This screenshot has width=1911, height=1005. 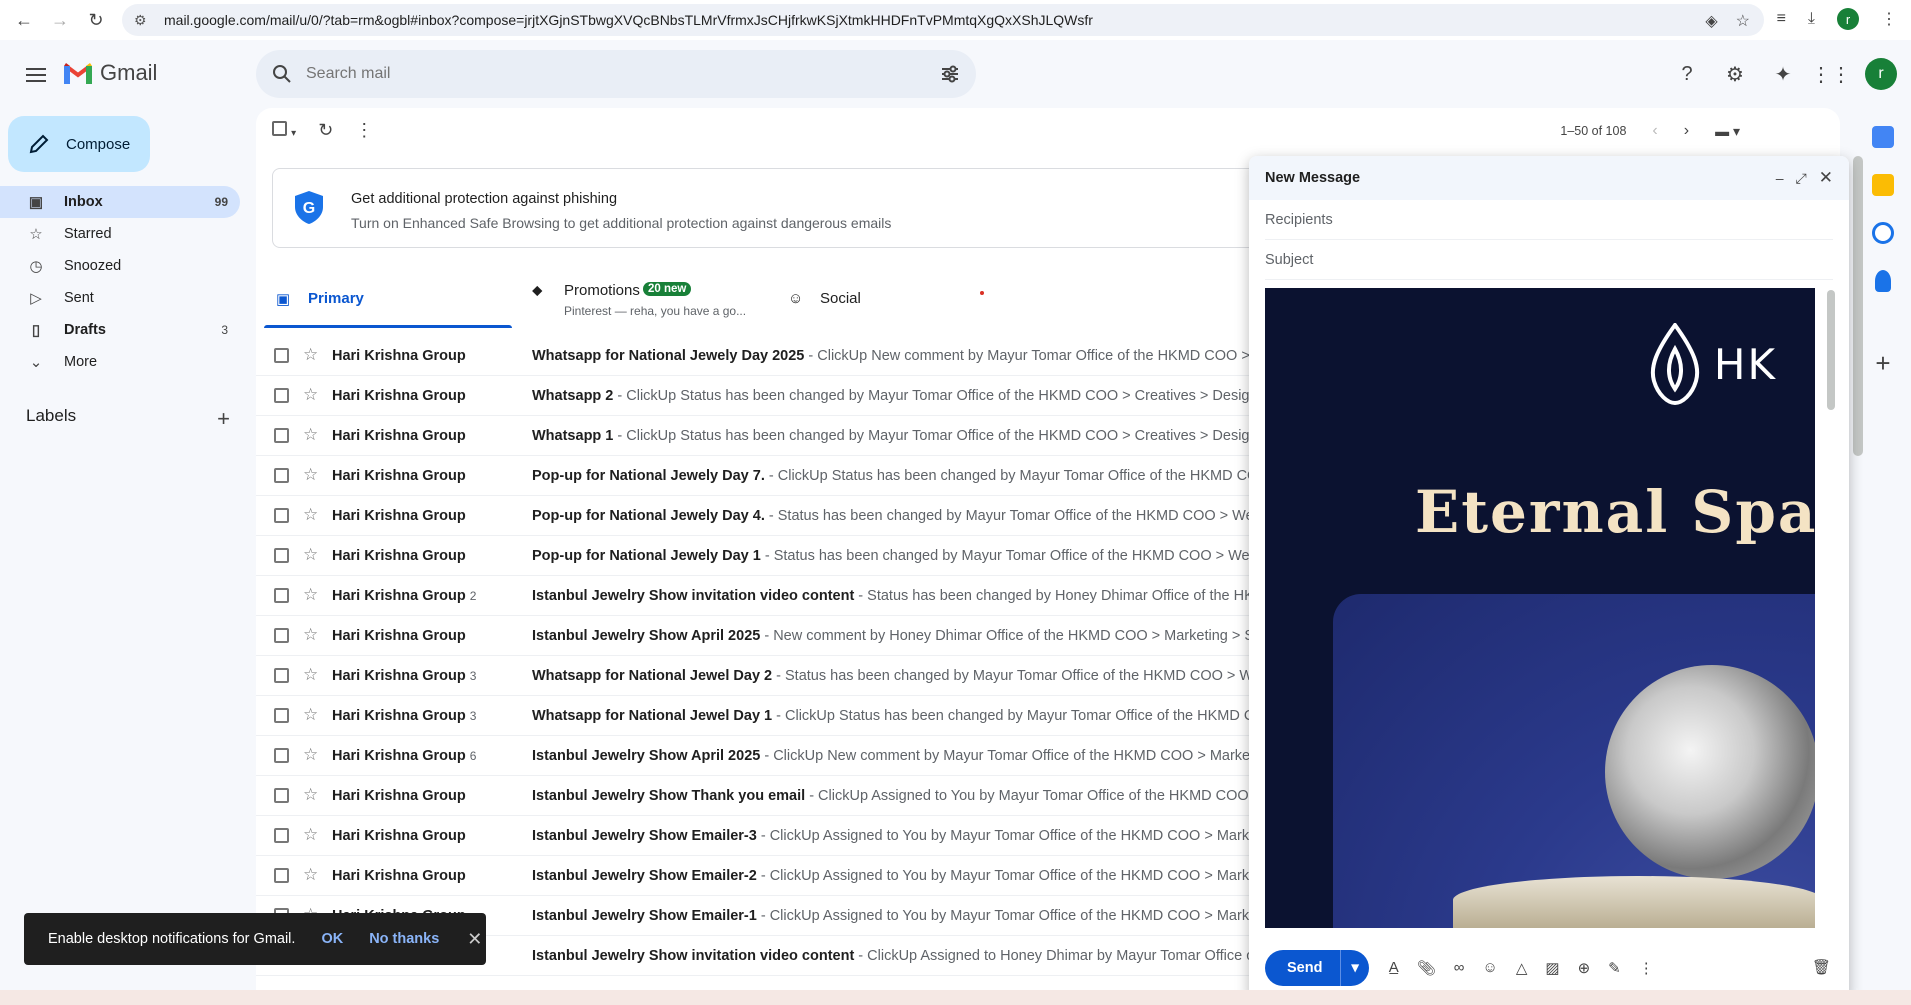 What do you see at coordinates (1743, 21) in the screenshot?
I see `bookmark-star-icon: ☆` at bounding box center [1743, 21].